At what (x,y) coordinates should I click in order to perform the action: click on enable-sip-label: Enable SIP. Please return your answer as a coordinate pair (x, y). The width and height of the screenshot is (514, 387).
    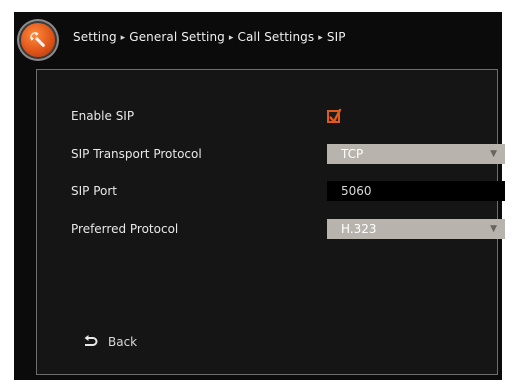
    Looking at the image, I should click on (103, 116).